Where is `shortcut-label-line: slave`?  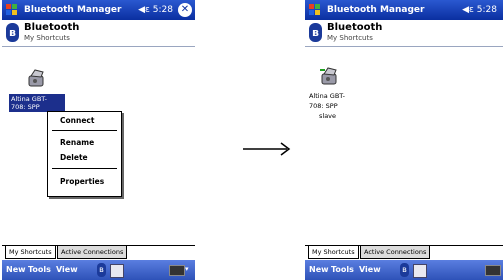 shortcut-label-line: slave is located at coordinates (328, 116).